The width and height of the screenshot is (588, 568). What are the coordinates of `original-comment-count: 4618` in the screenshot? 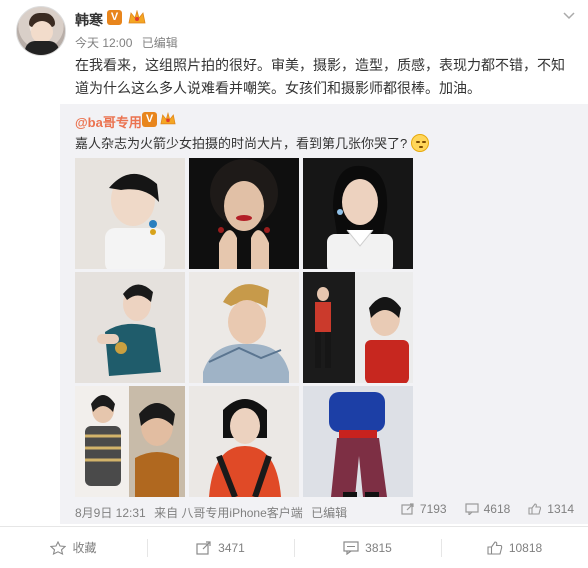 It's located at (497, 509).